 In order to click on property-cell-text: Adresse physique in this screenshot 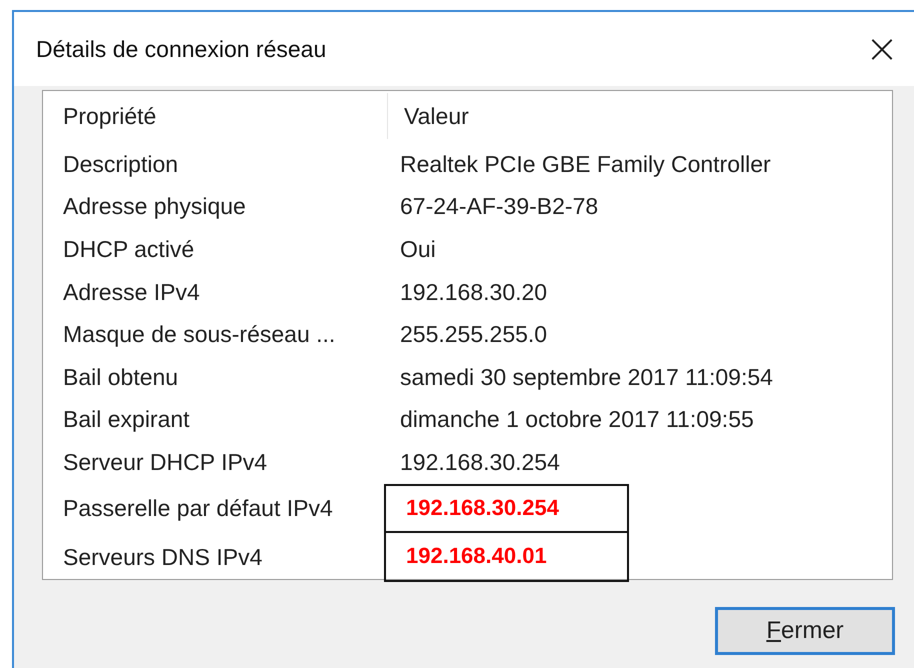, I will do `click(154, 206)`.